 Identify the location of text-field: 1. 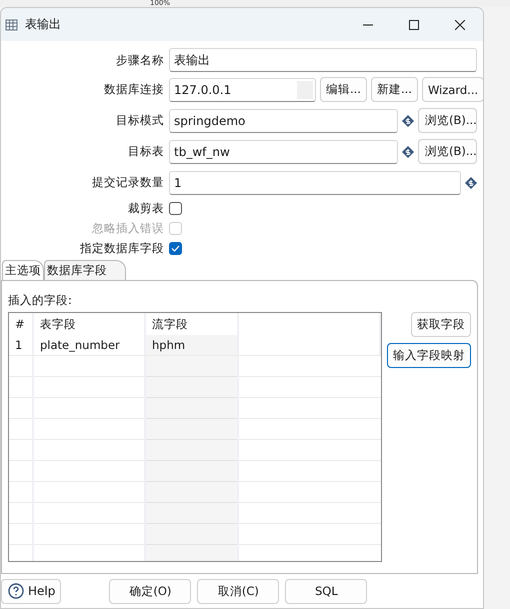
(315, 182).